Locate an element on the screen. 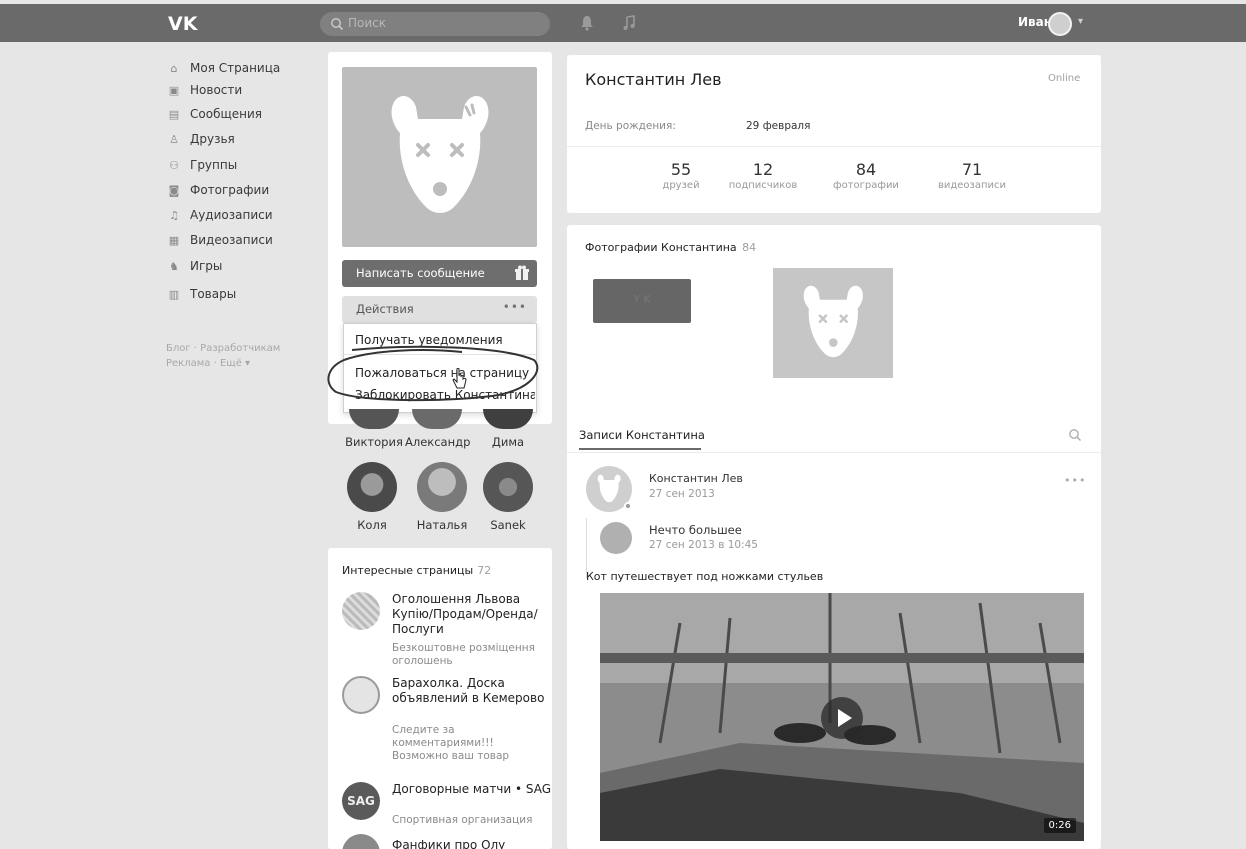 The image size is (1246, 849). repost-source-name: Нечто большее is located at coordinates (695, 530).